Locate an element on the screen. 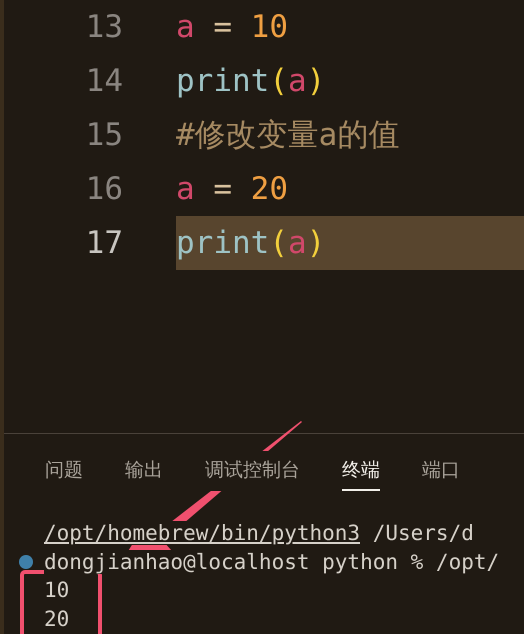  code-token: 10 is located at coordinates (269, 27).